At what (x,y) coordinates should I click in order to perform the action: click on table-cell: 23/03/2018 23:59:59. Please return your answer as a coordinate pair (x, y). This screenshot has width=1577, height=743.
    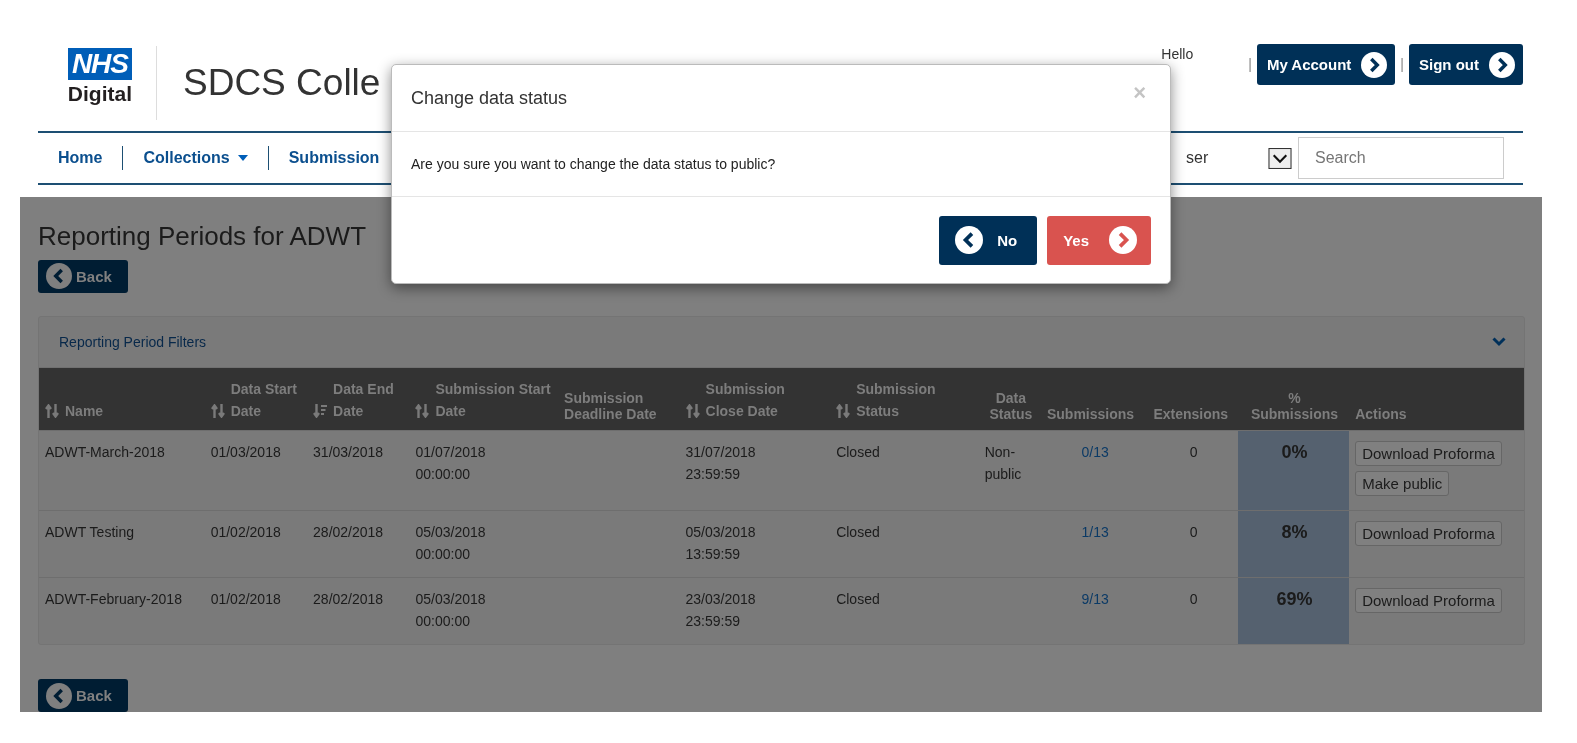
    Looking at the image, I should click on (720, 609).